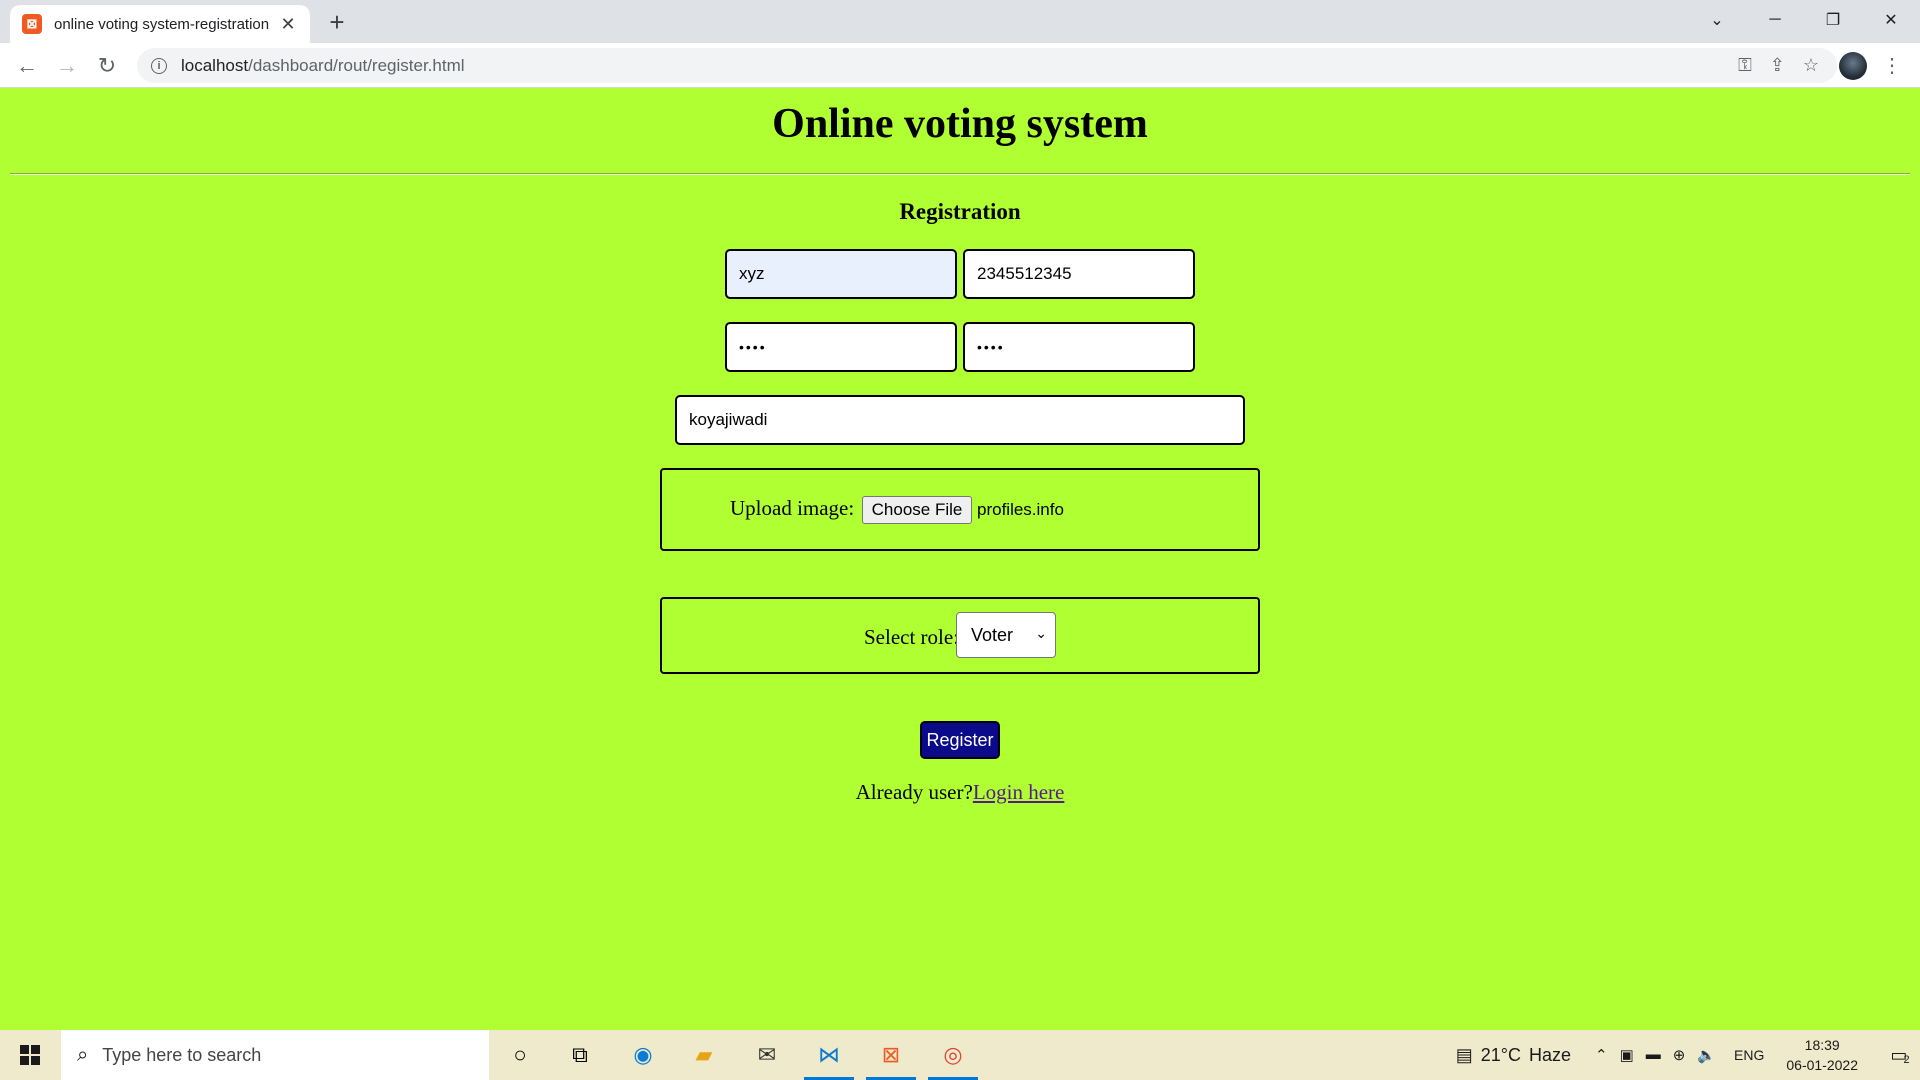  I want to click on login-here-link: Login here, so click(1019, 792).